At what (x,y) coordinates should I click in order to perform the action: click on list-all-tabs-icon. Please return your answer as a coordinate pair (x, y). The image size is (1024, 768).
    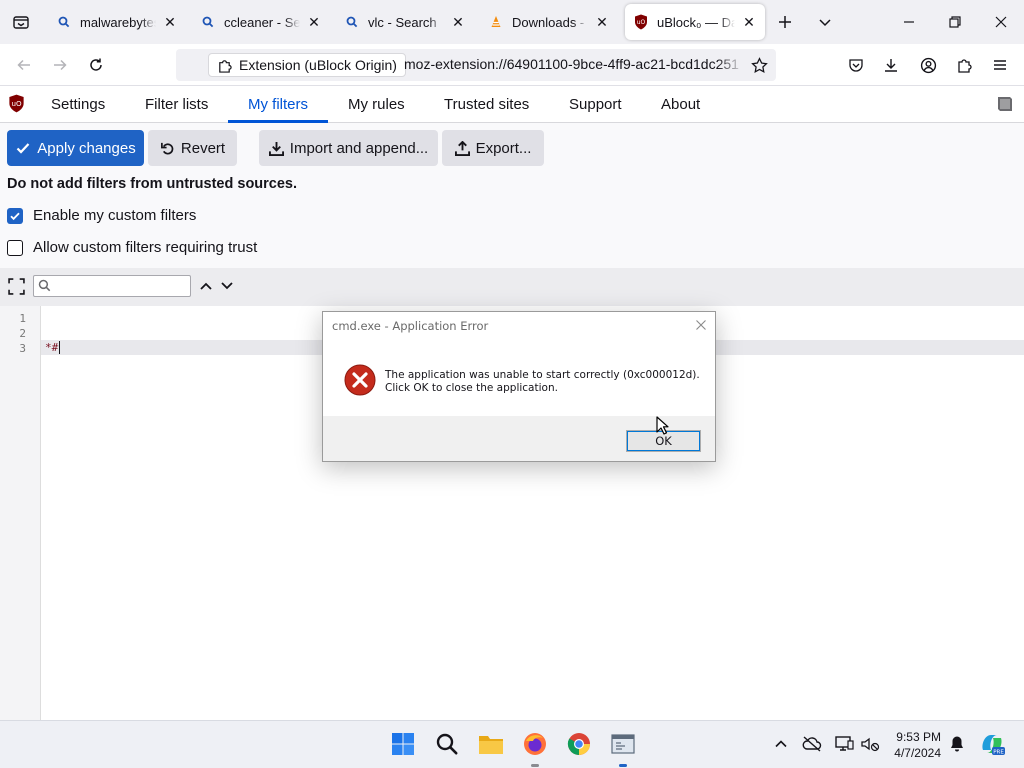
    Looking at the image, I should click on (825, 22).